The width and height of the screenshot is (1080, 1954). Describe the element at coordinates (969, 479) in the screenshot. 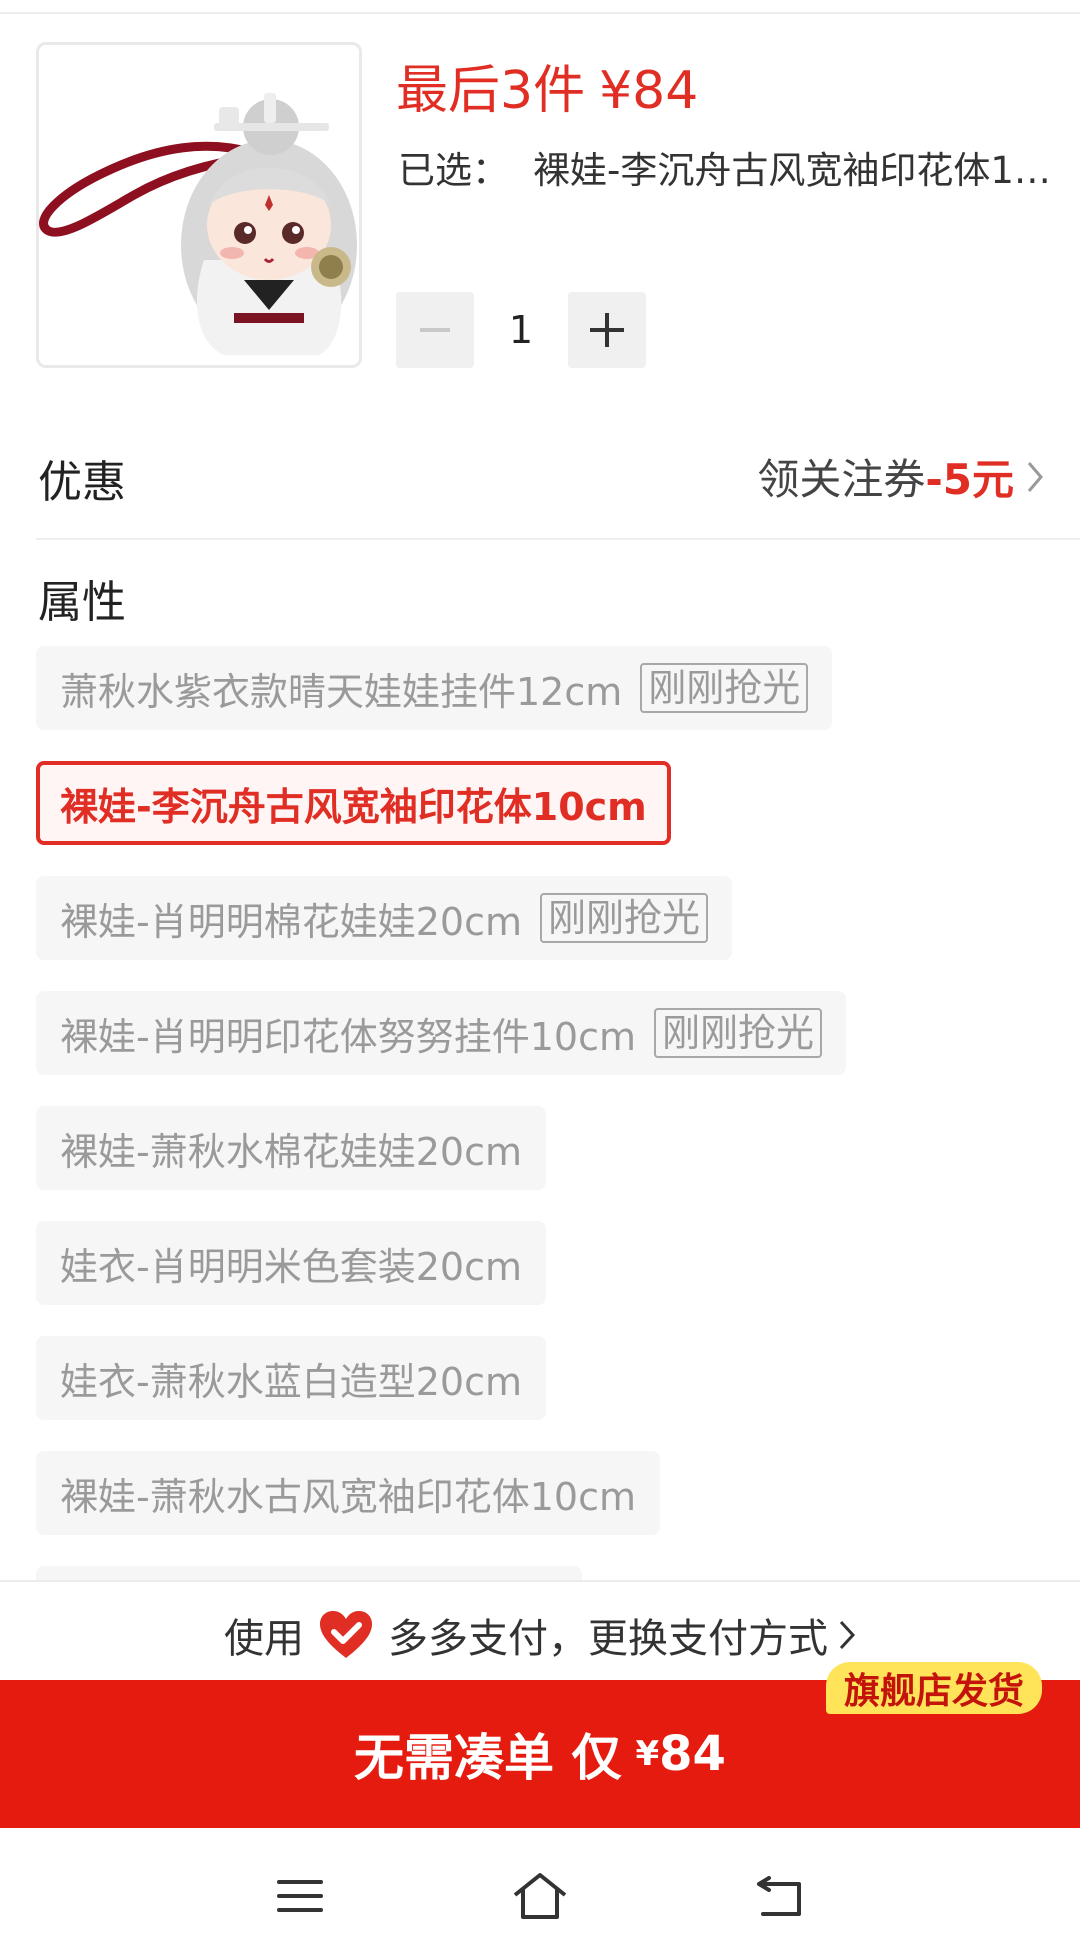

I see `coupon-amount: -5元` at that location.